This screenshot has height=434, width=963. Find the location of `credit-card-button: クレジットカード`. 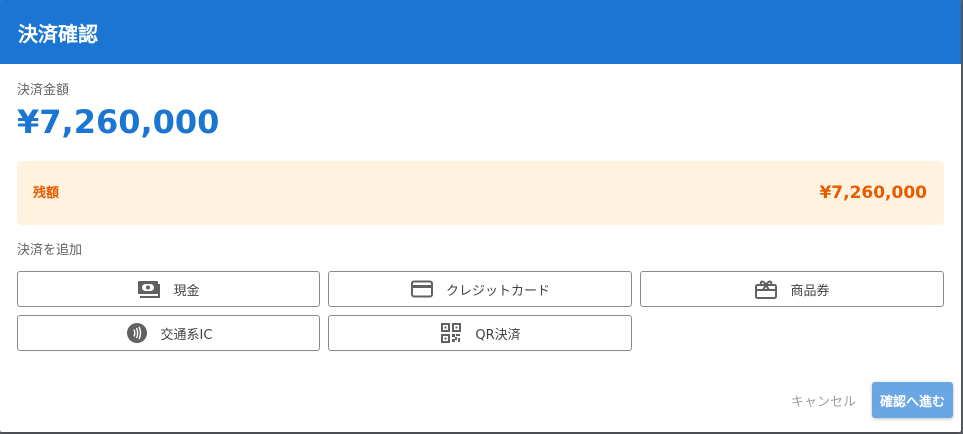

credit-card-button: クレジットカード is located at coordinates (480, 289).